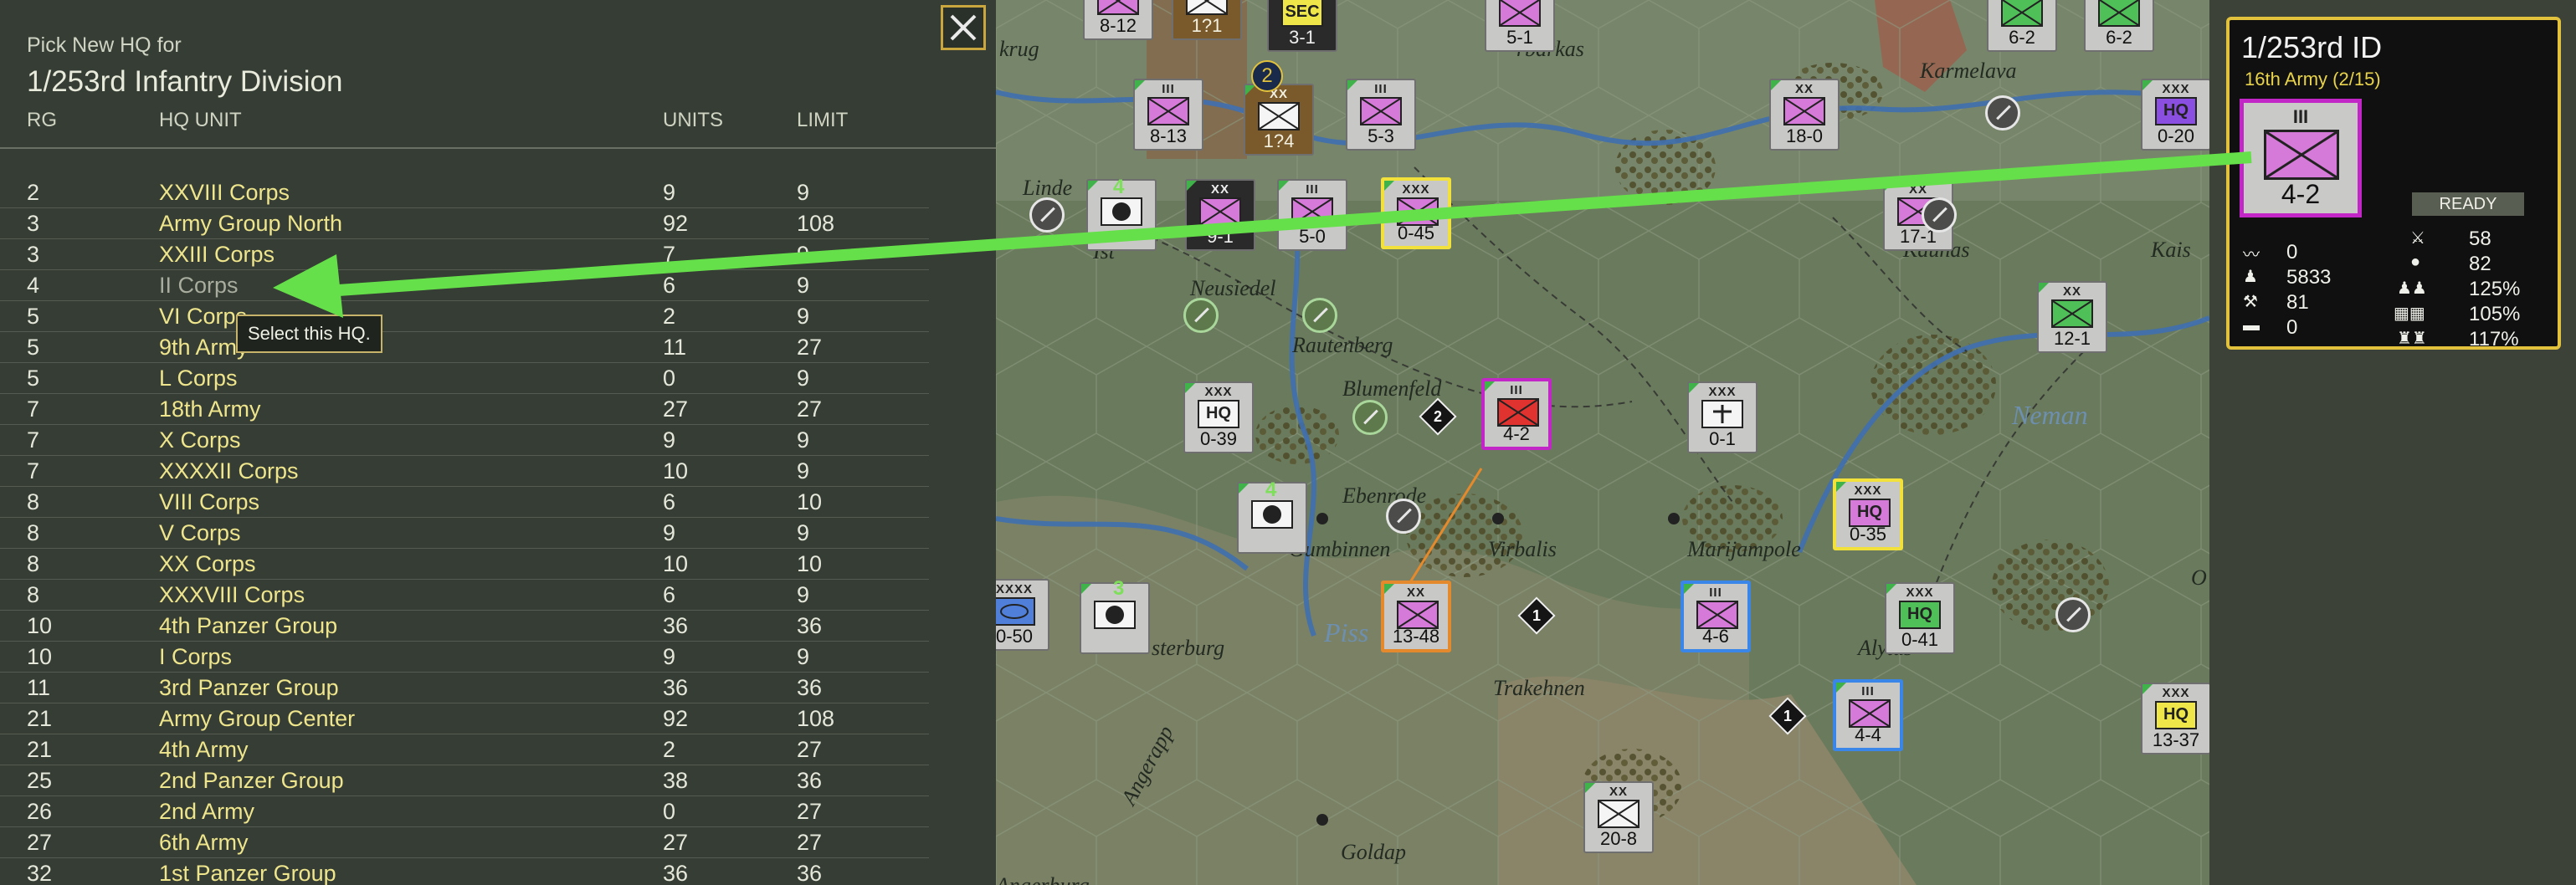 This screenshot has width=2576, height=885. I want to click on hq-row: 7 18th Army 27 27, so click(464, 409).